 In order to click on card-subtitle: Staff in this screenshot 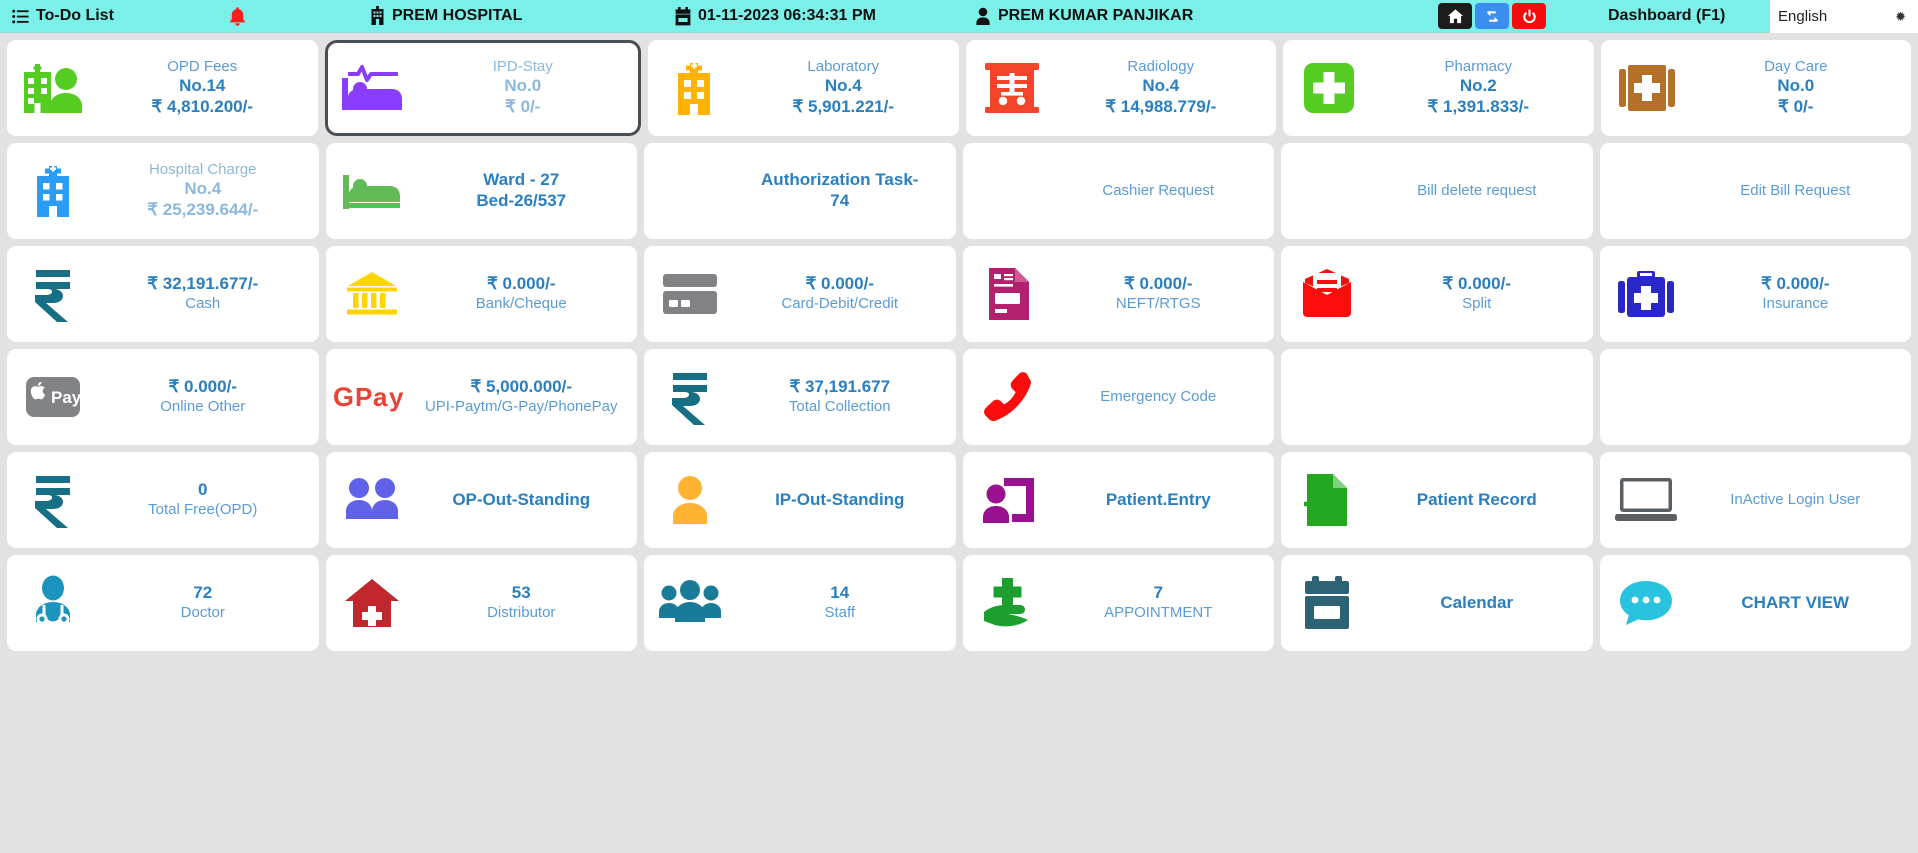, I will do `click(840, 613)`.